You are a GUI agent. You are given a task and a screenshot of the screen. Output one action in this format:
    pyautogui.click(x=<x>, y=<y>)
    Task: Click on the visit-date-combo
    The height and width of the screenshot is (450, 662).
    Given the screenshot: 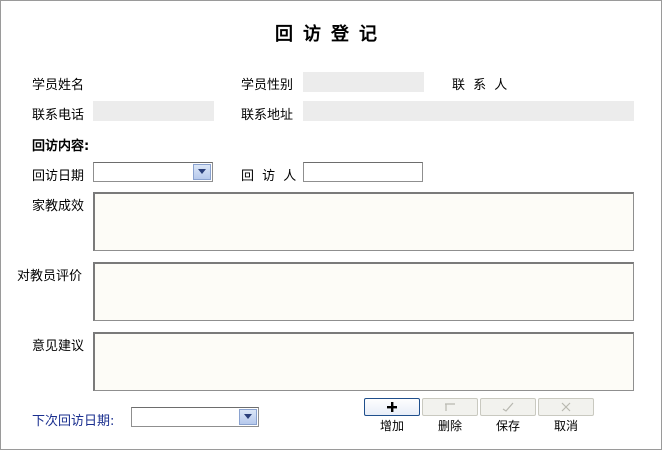 What is the action you would take?
    pyautogui.click(x=153, y=172)
    